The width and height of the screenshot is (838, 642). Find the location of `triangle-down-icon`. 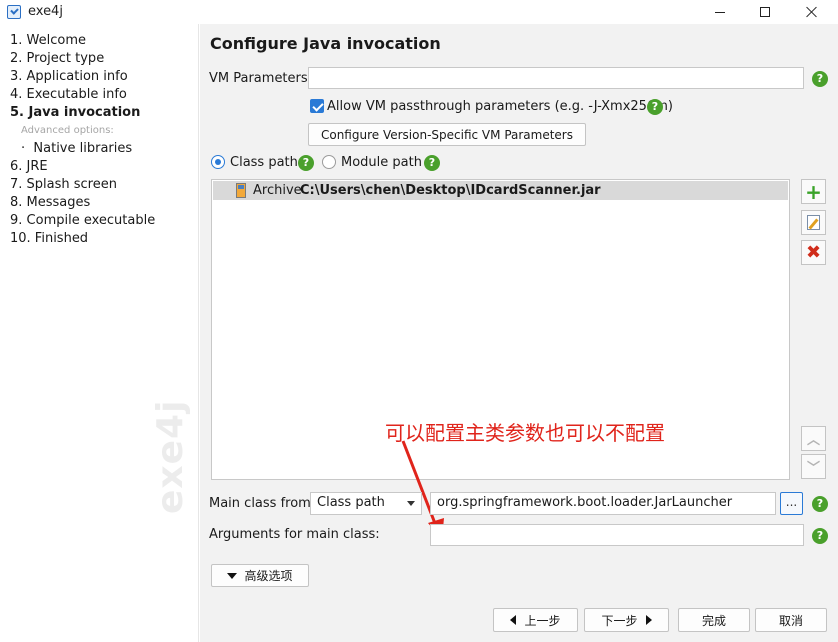

triangle-down-icon is located at coordinates (232, 575).